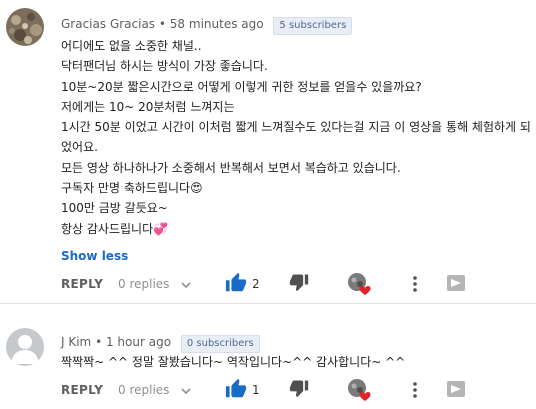  I want to click on comment-line: 었어요., so click(79, 147).